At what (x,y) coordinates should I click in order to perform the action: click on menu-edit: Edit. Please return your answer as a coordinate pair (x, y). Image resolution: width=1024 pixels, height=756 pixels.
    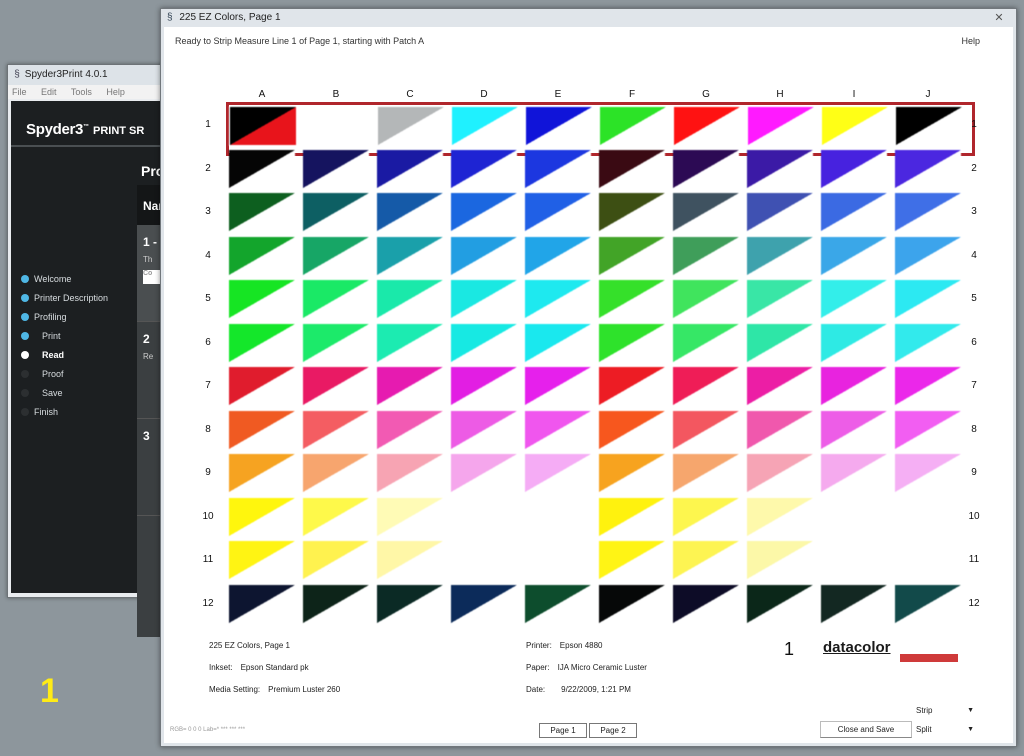
    Looking at the image, I should click on (49, 92).